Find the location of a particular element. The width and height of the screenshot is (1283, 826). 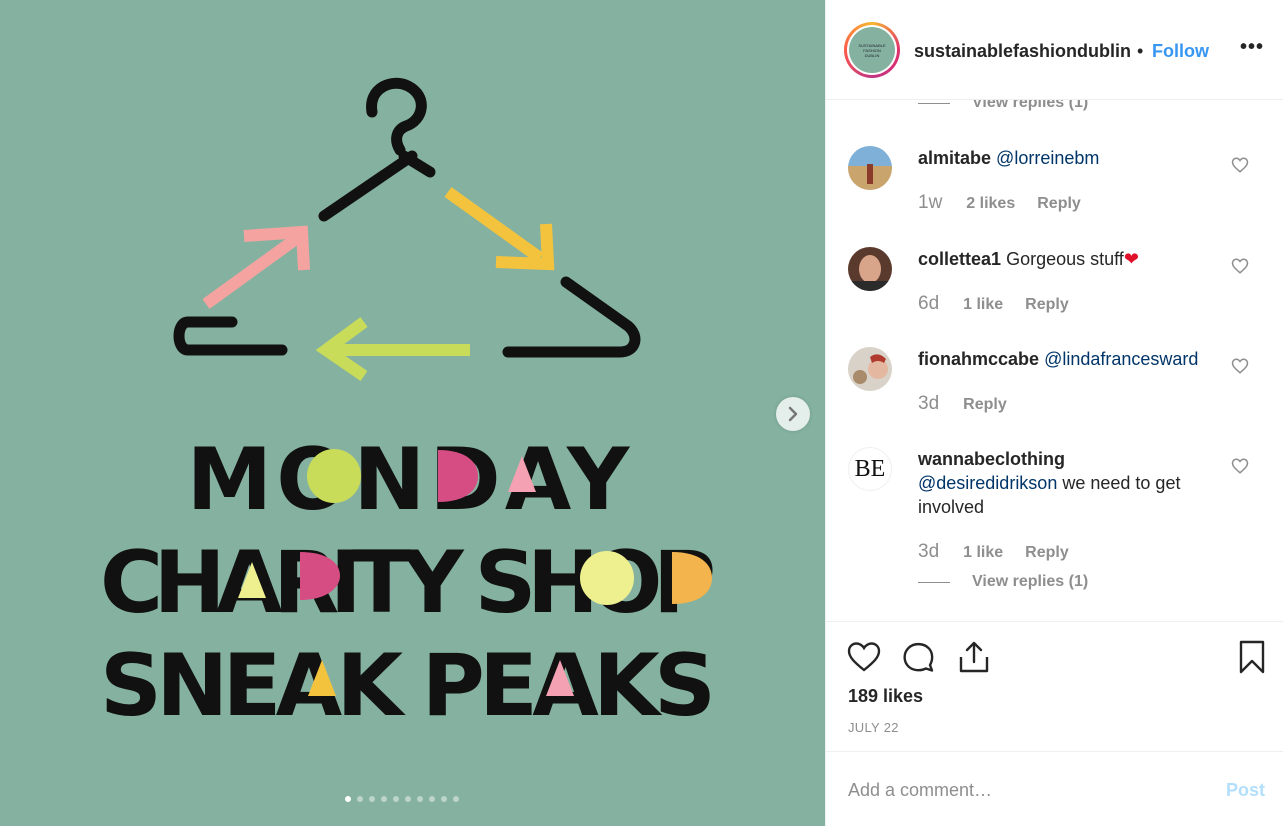

commenter-avatar: BE is located at coordinates (870, 469).